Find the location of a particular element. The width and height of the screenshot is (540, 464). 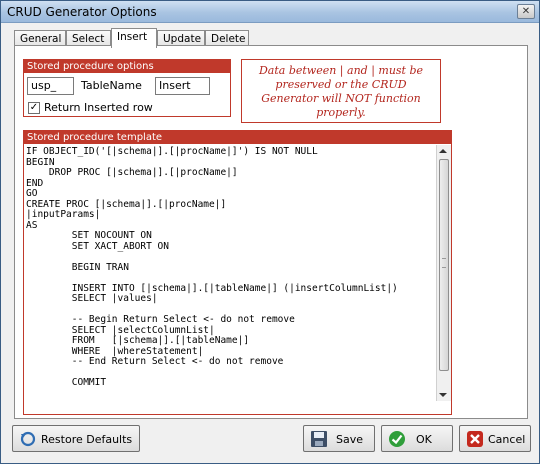

save-button: Save is located at coordinates (339, 438).